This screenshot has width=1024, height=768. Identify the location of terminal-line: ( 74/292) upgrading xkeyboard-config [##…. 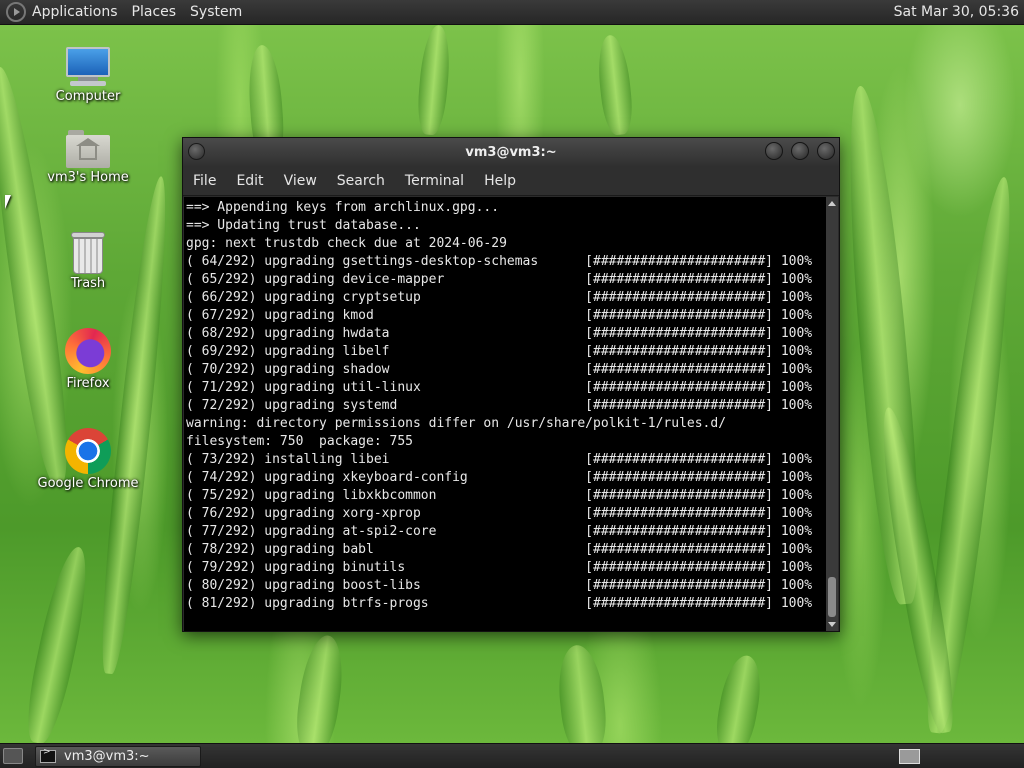
(499, 477).